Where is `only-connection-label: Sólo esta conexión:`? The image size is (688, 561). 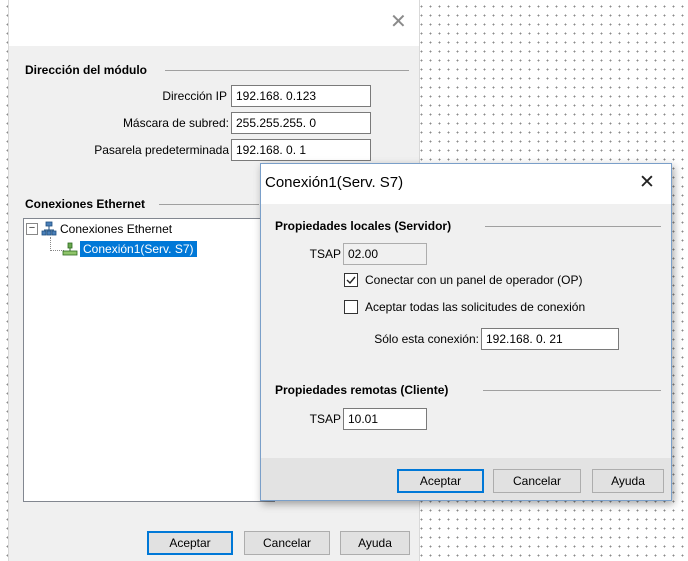 only-connection-label: Sólo esta conexión: is located at coordinates (426, 339).